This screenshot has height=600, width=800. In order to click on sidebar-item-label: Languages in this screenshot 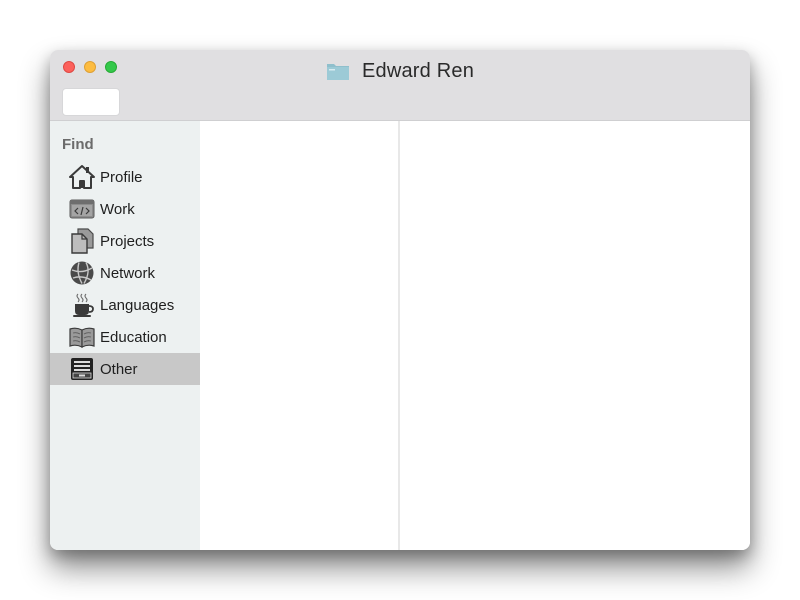, I will do `click(137, 305)`.